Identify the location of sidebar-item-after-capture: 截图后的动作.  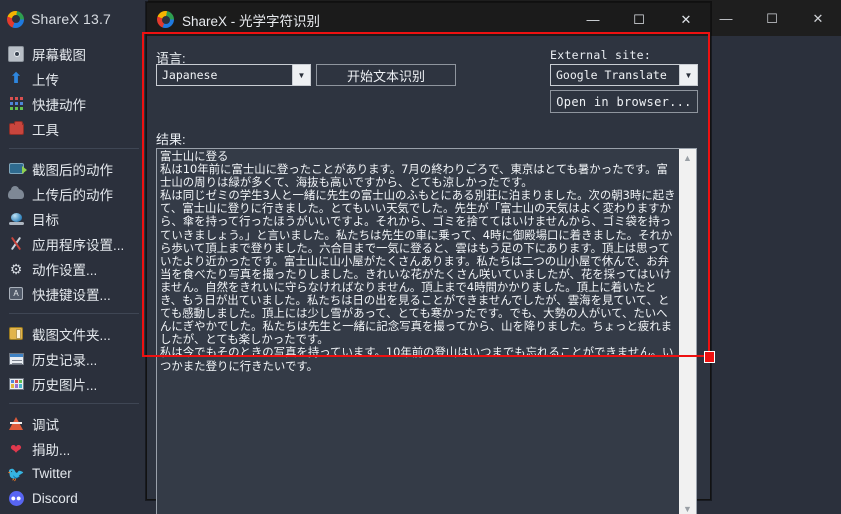
(74, 168).